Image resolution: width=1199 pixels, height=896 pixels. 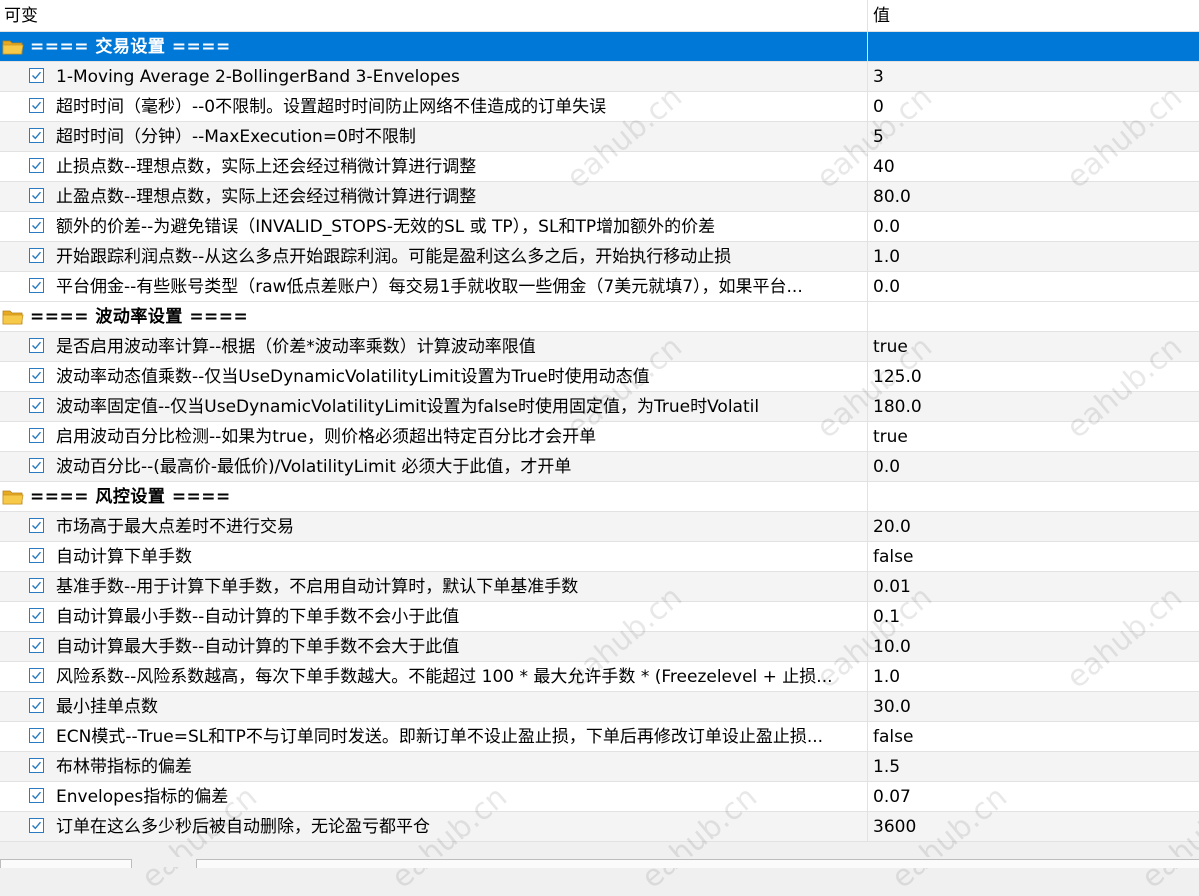 I want to click on param-row: 是否启用波动率计算--根据（价差*波动率乘数）计算波动率限值 true, so click(x=599, y=347).